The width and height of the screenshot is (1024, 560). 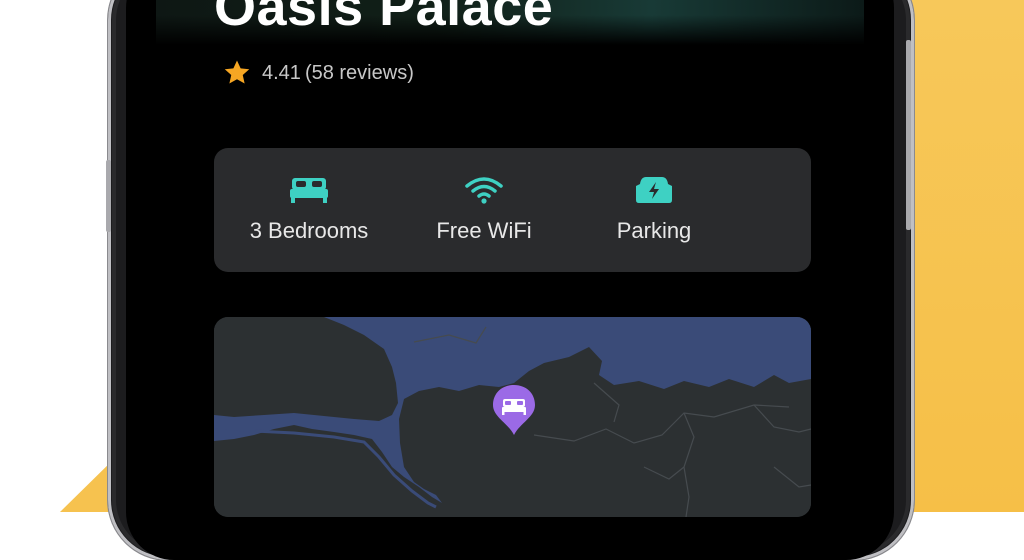 I want to click on amenities-card: 3 Bedrooms Free WiFi Parking, so click(x=512, y=210).